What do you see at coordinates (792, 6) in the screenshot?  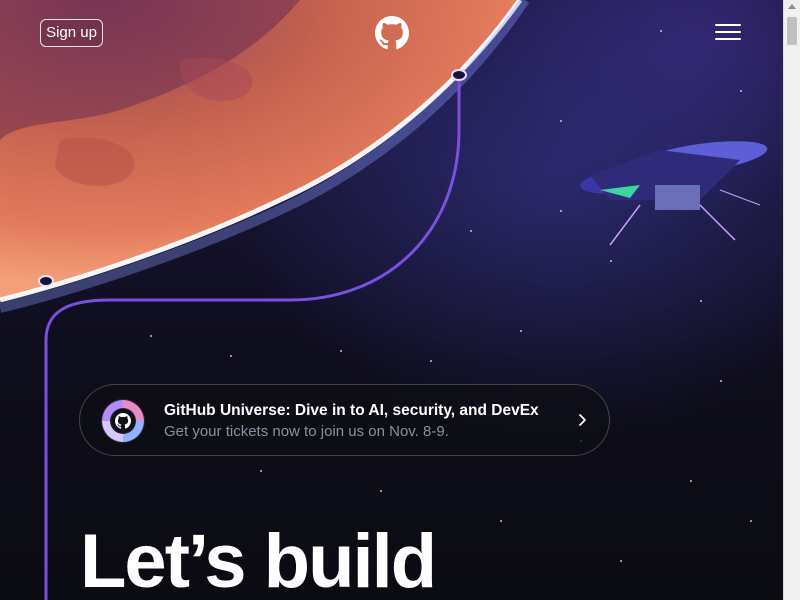 I see `scroll-up-arrow-icon` at bounding box center [792, 6].